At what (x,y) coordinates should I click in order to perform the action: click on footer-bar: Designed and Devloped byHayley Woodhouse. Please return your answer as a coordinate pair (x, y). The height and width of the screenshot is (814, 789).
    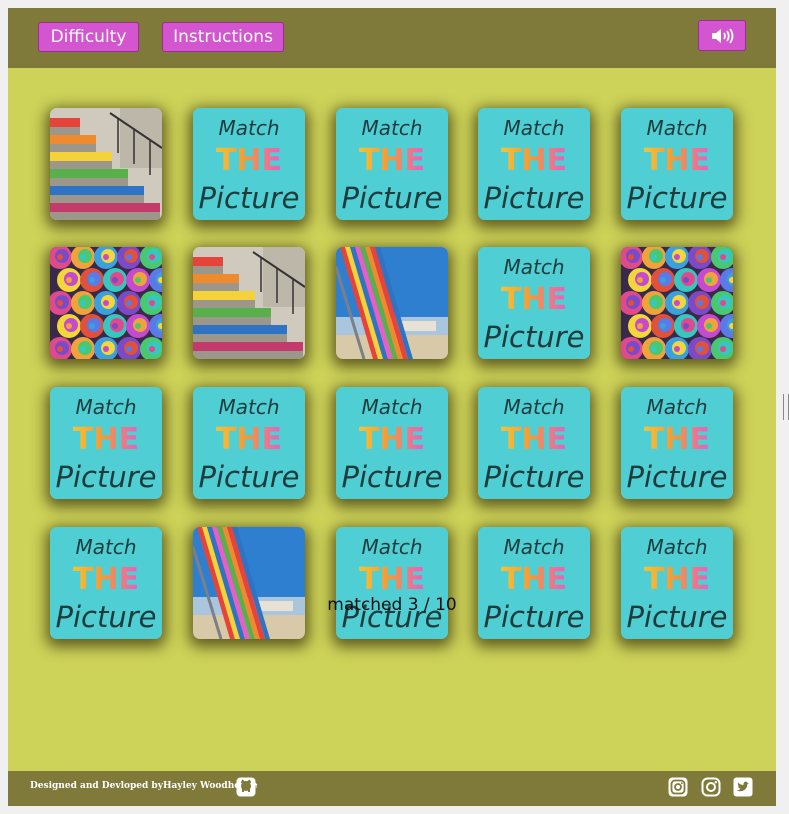
    Looking at the image, I should click on (392, 788).